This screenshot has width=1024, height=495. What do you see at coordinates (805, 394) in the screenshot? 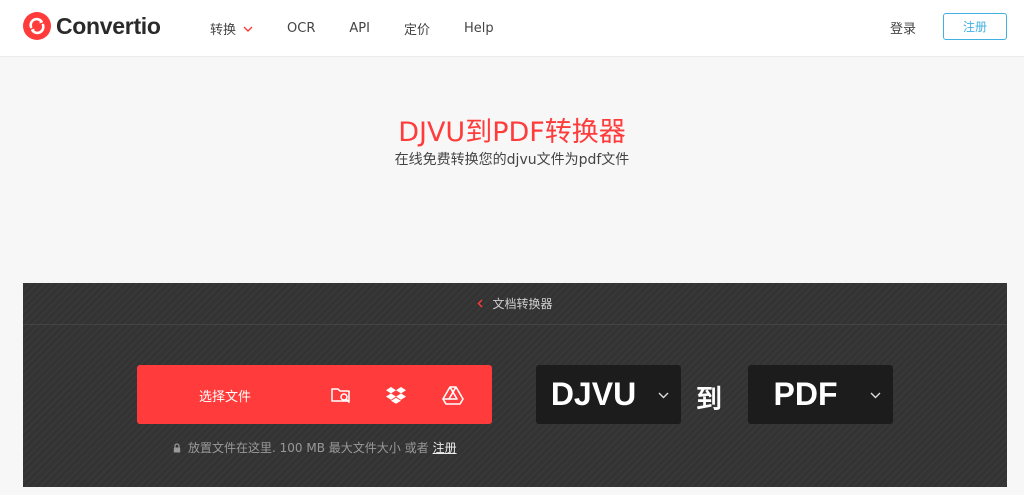
I see `target-format-label: PDF` at bounding box center [805, 394].